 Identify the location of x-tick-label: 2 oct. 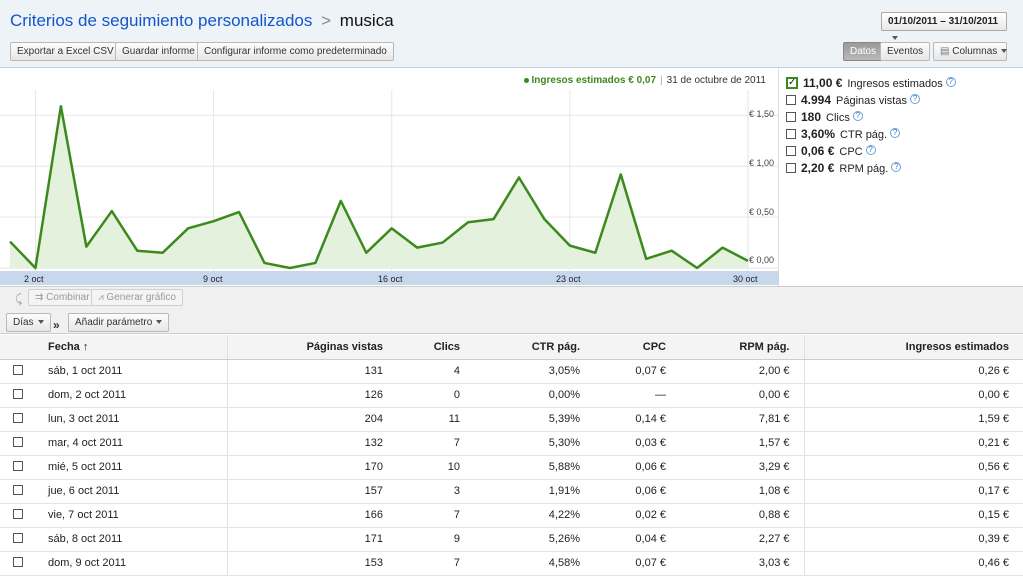
(34, 279).